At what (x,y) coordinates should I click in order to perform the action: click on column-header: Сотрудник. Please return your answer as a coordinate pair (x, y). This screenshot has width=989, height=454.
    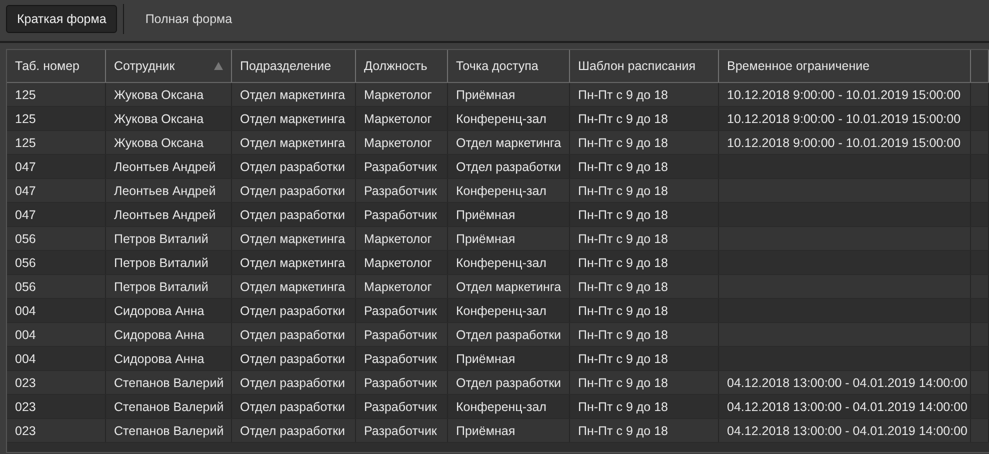
    Looking at the image, I should click on (169, 66).